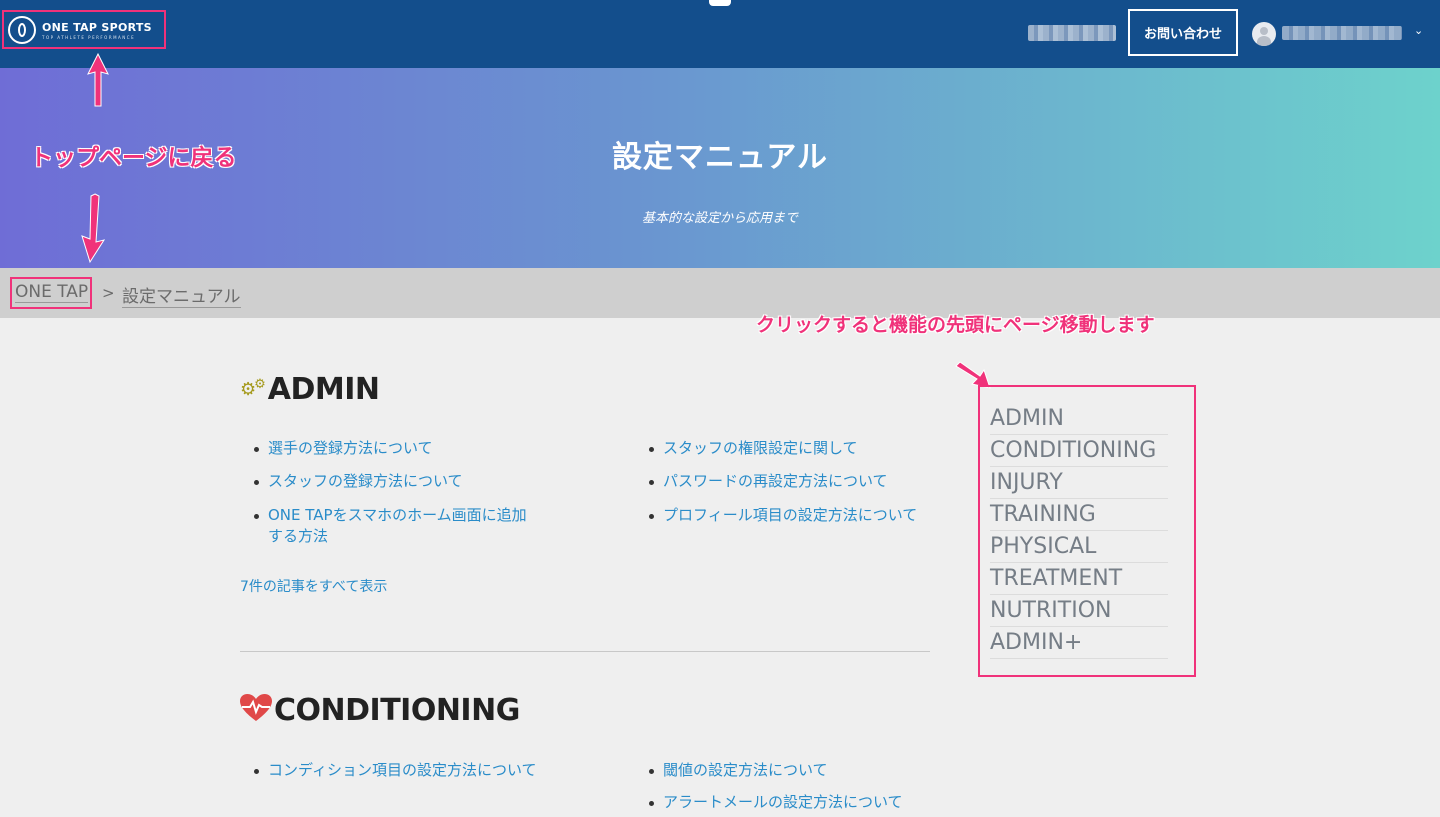 Image resolution: width=1440 pixels, height=817 pixels. I want to click on section-divider, so click(585, 651).